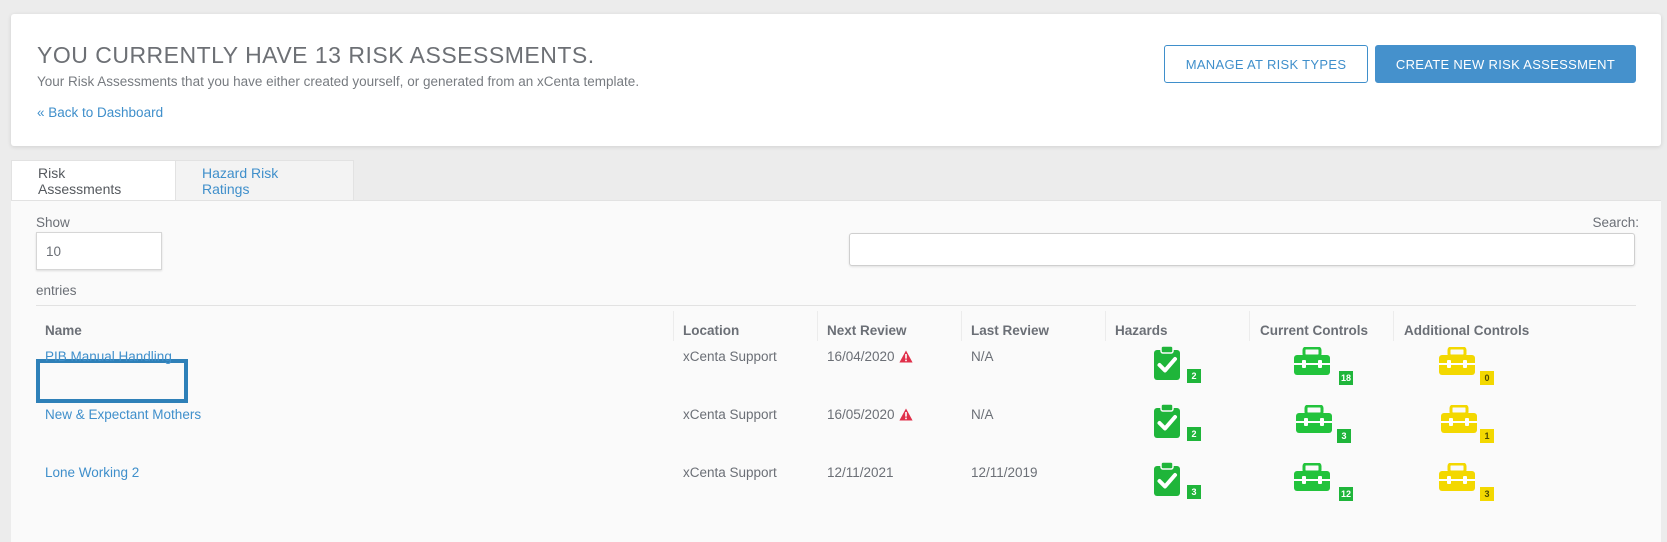 The width and height of the screenshot is (1667, 542). Describe the element at coordinates (93, 180) in the screenshot. I see `tab-risk-assessments: Risk Assessments` at that location.